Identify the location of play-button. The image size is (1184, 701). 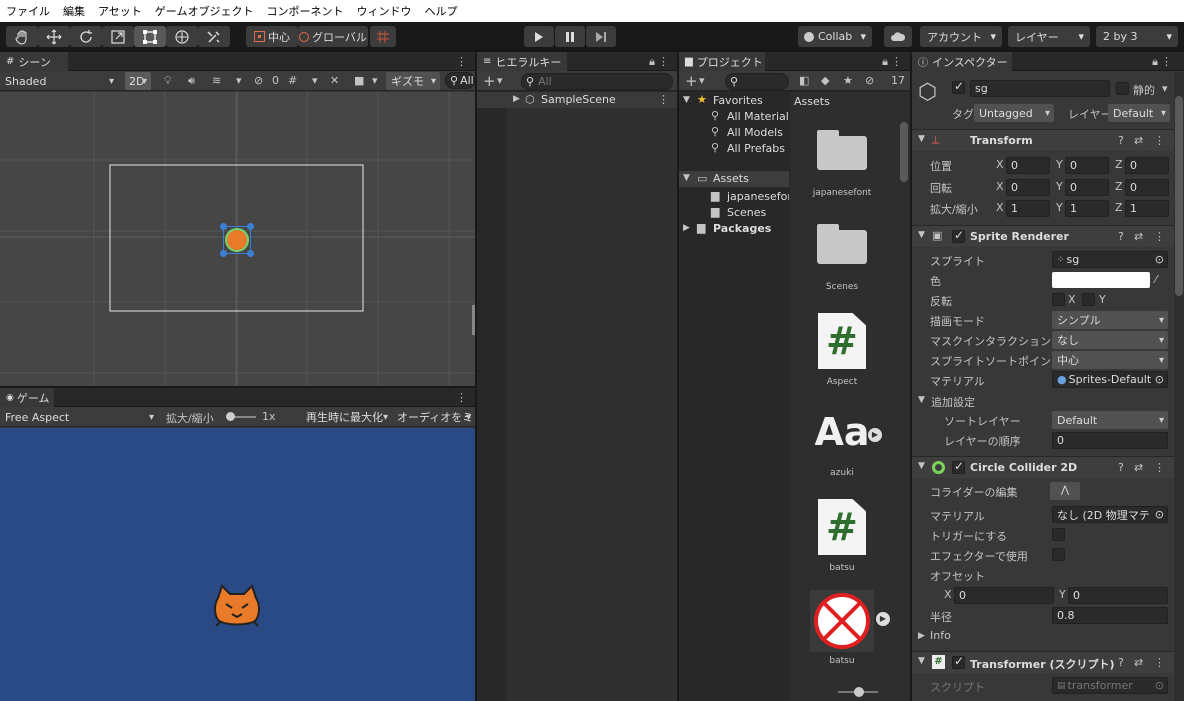
(539, 36).